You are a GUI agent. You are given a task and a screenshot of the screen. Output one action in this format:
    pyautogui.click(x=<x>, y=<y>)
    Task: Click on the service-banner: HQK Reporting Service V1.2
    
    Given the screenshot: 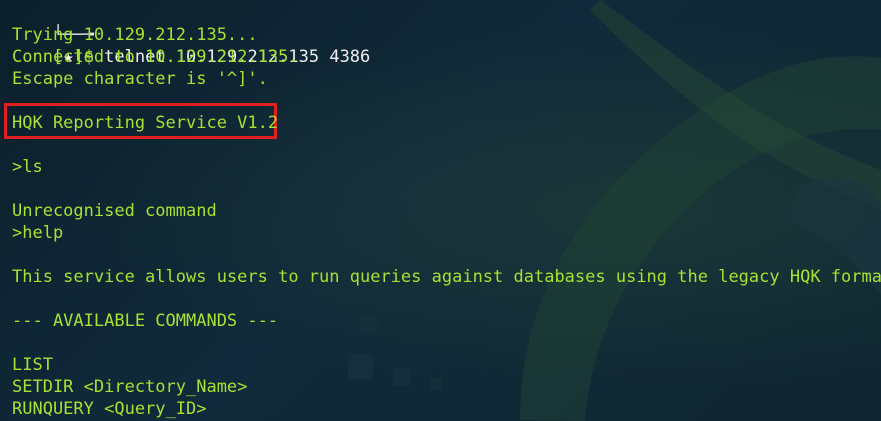 What is the action you would take?
    pyautogui.click(x=145, y=123)
    